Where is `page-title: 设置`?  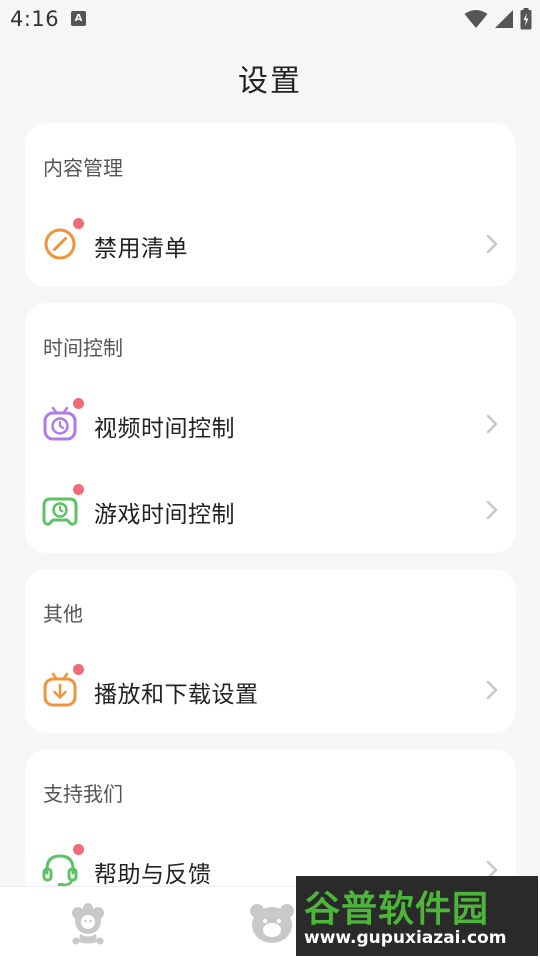 page-title: 设置 is located at coordinates (270, 81).